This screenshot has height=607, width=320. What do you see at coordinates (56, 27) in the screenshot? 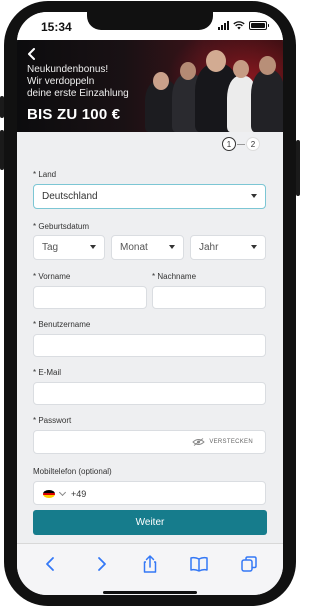
I see `status-time: 15:34` at bounding box center [56, 27].